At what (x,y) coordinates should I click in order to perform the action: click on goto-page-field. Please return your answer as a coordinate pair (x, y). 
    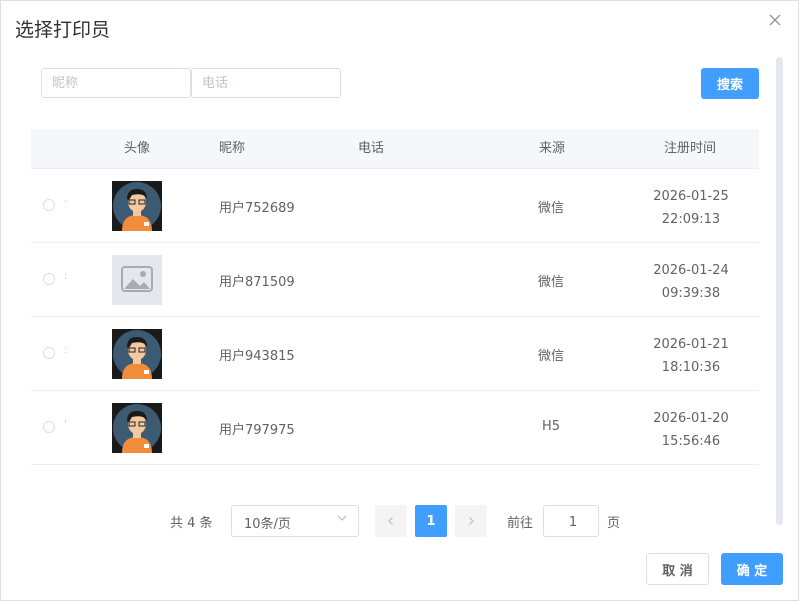
    Looking at the image, I should click on (572, 521).